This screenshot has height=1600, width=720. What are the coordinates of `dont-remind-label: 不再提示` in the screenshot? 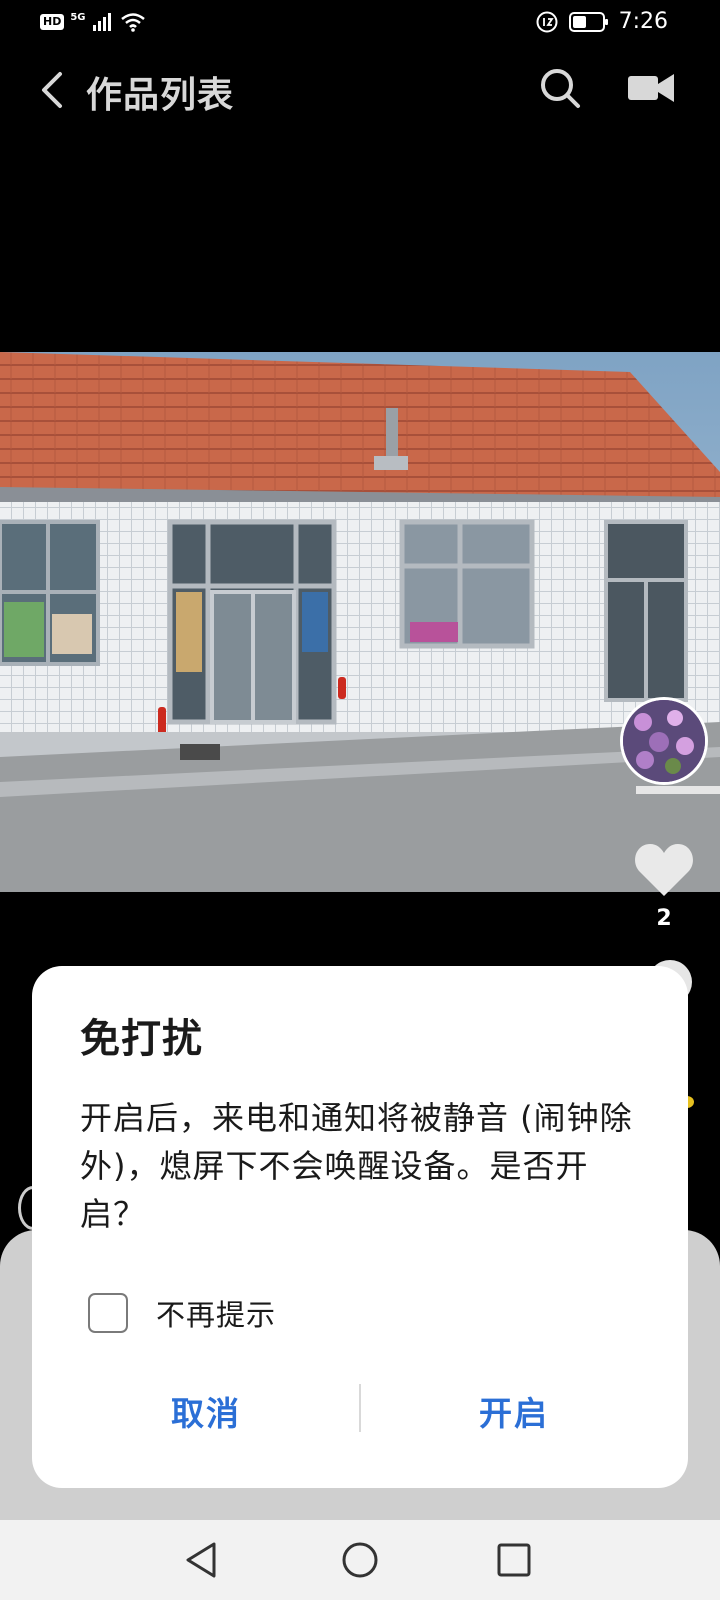 It's located at (216, 1315).